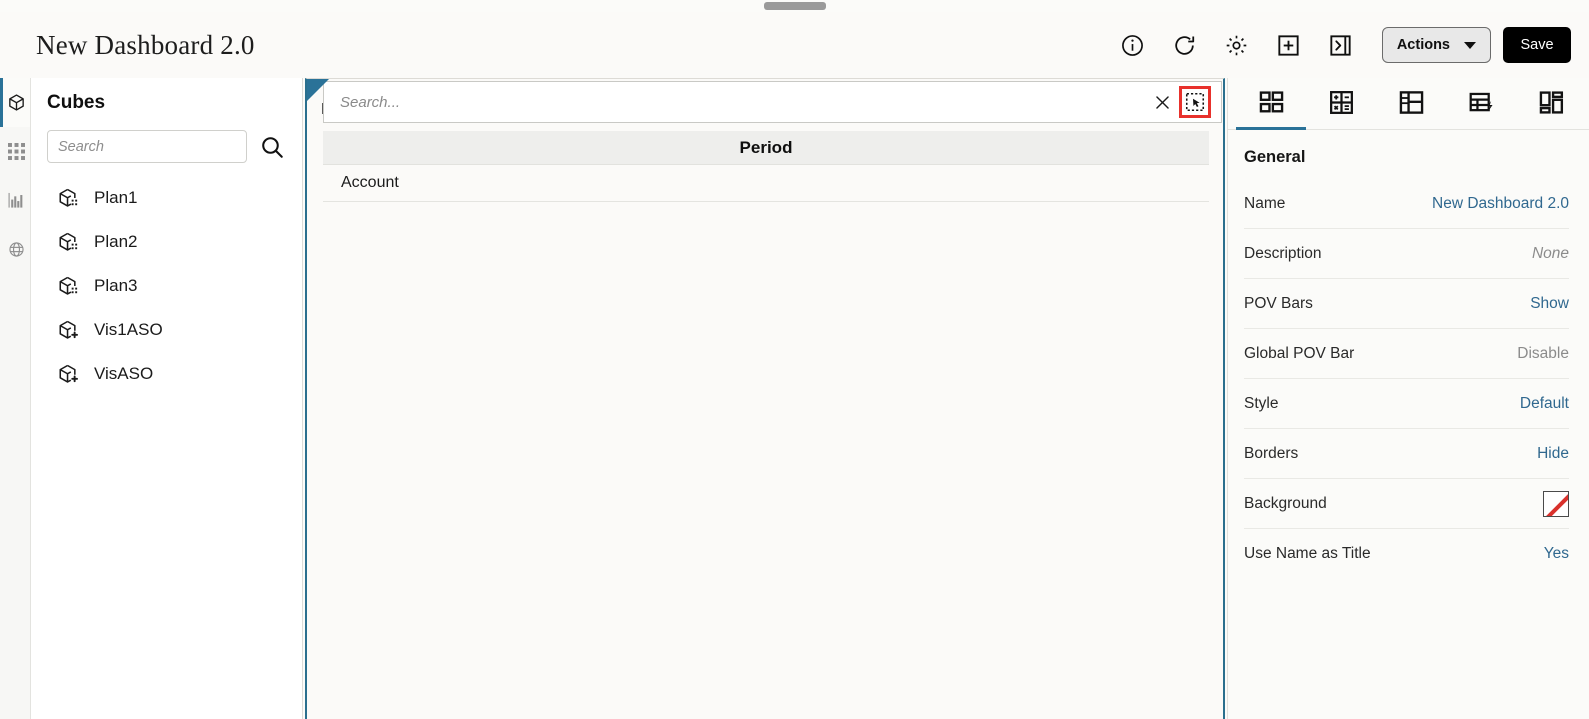  I want to click on list-item-label: VisASO, so click(124, 373).